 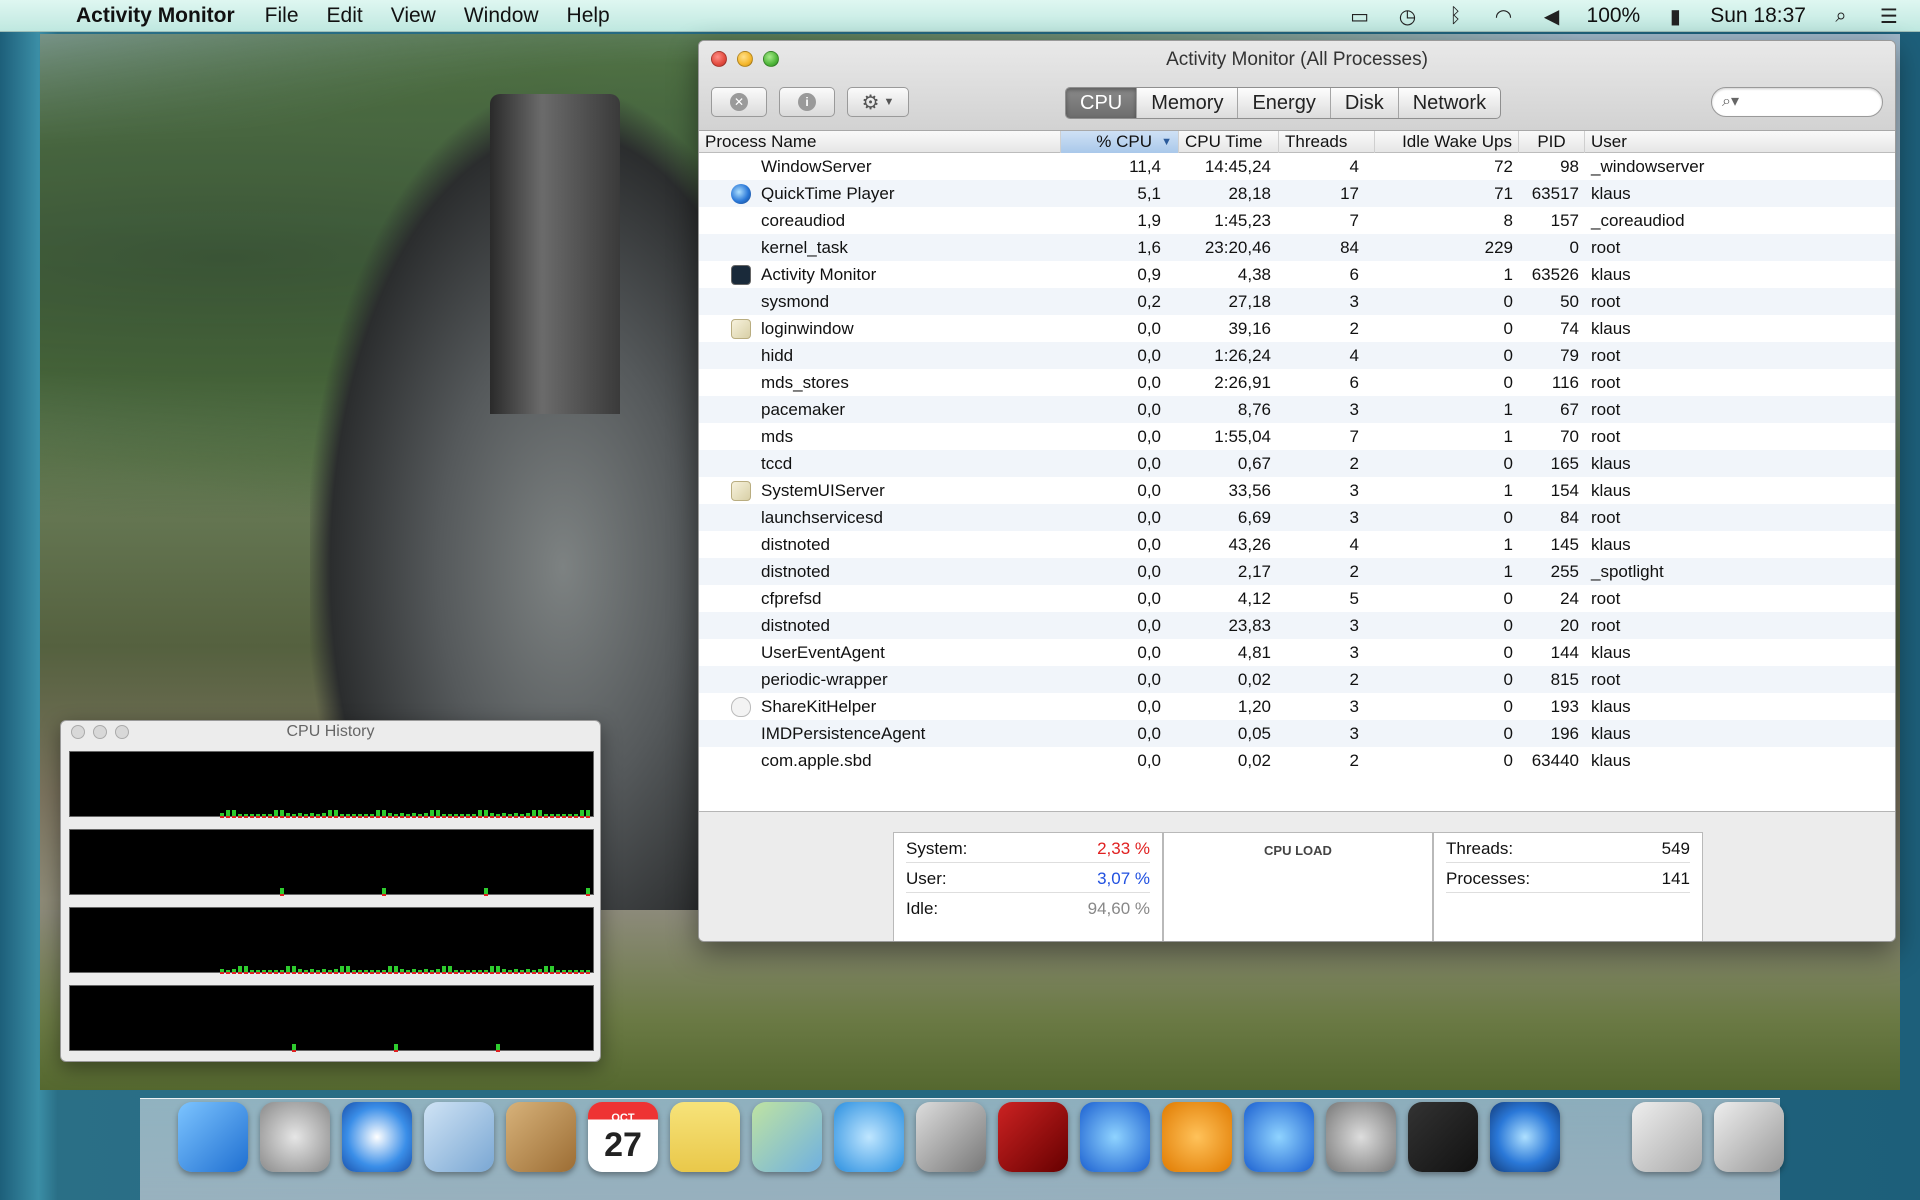 I want to click on cpu-percent: 0,2, so click(x=1149, y=301).